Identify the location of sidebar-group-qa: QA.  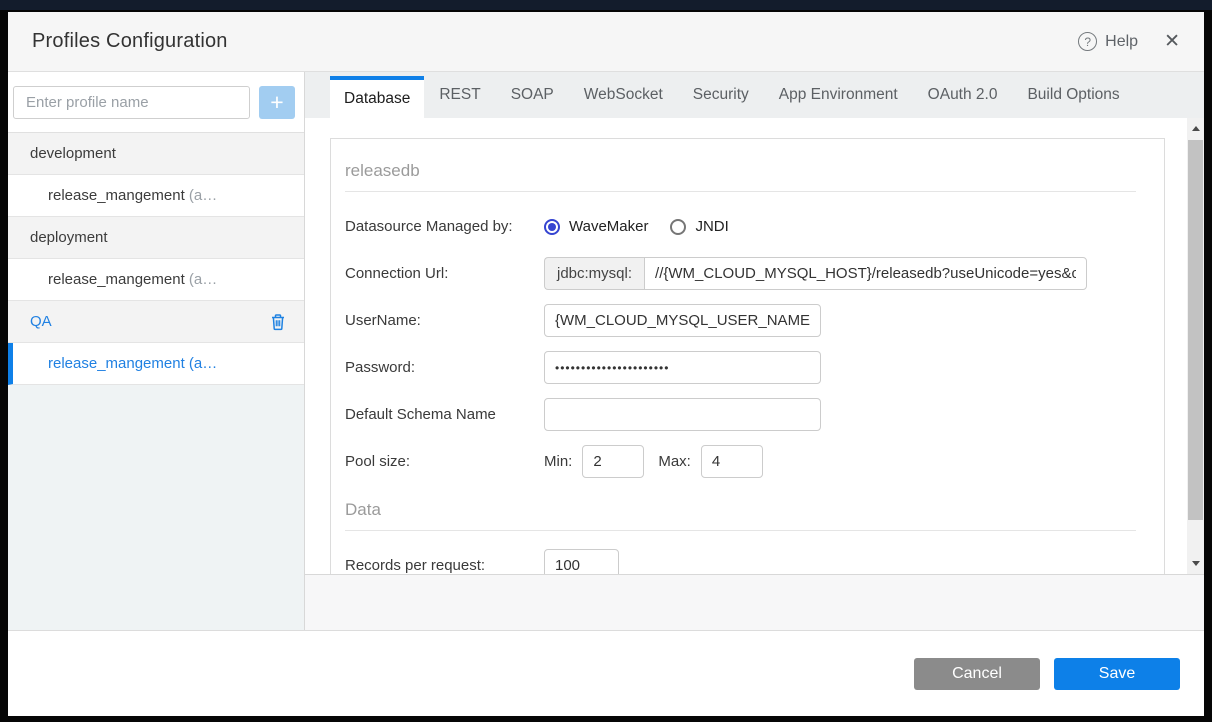
(156, 322).